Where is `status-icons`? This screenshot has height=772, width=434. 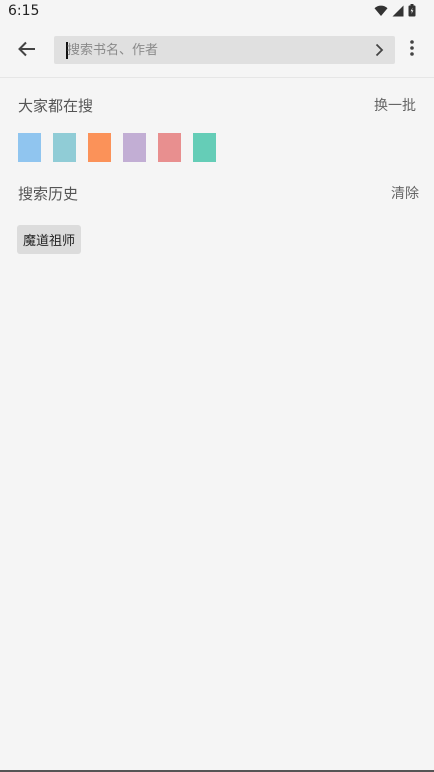
status-icons is located at coordinates (395, 10).